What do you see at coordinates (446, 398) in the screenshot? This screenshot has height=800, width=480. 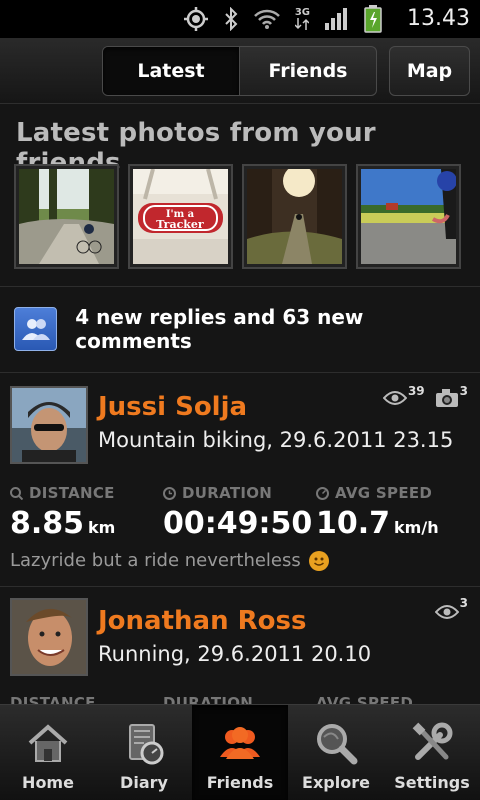 I see `camera-icon` at bounding box center [446, 398].